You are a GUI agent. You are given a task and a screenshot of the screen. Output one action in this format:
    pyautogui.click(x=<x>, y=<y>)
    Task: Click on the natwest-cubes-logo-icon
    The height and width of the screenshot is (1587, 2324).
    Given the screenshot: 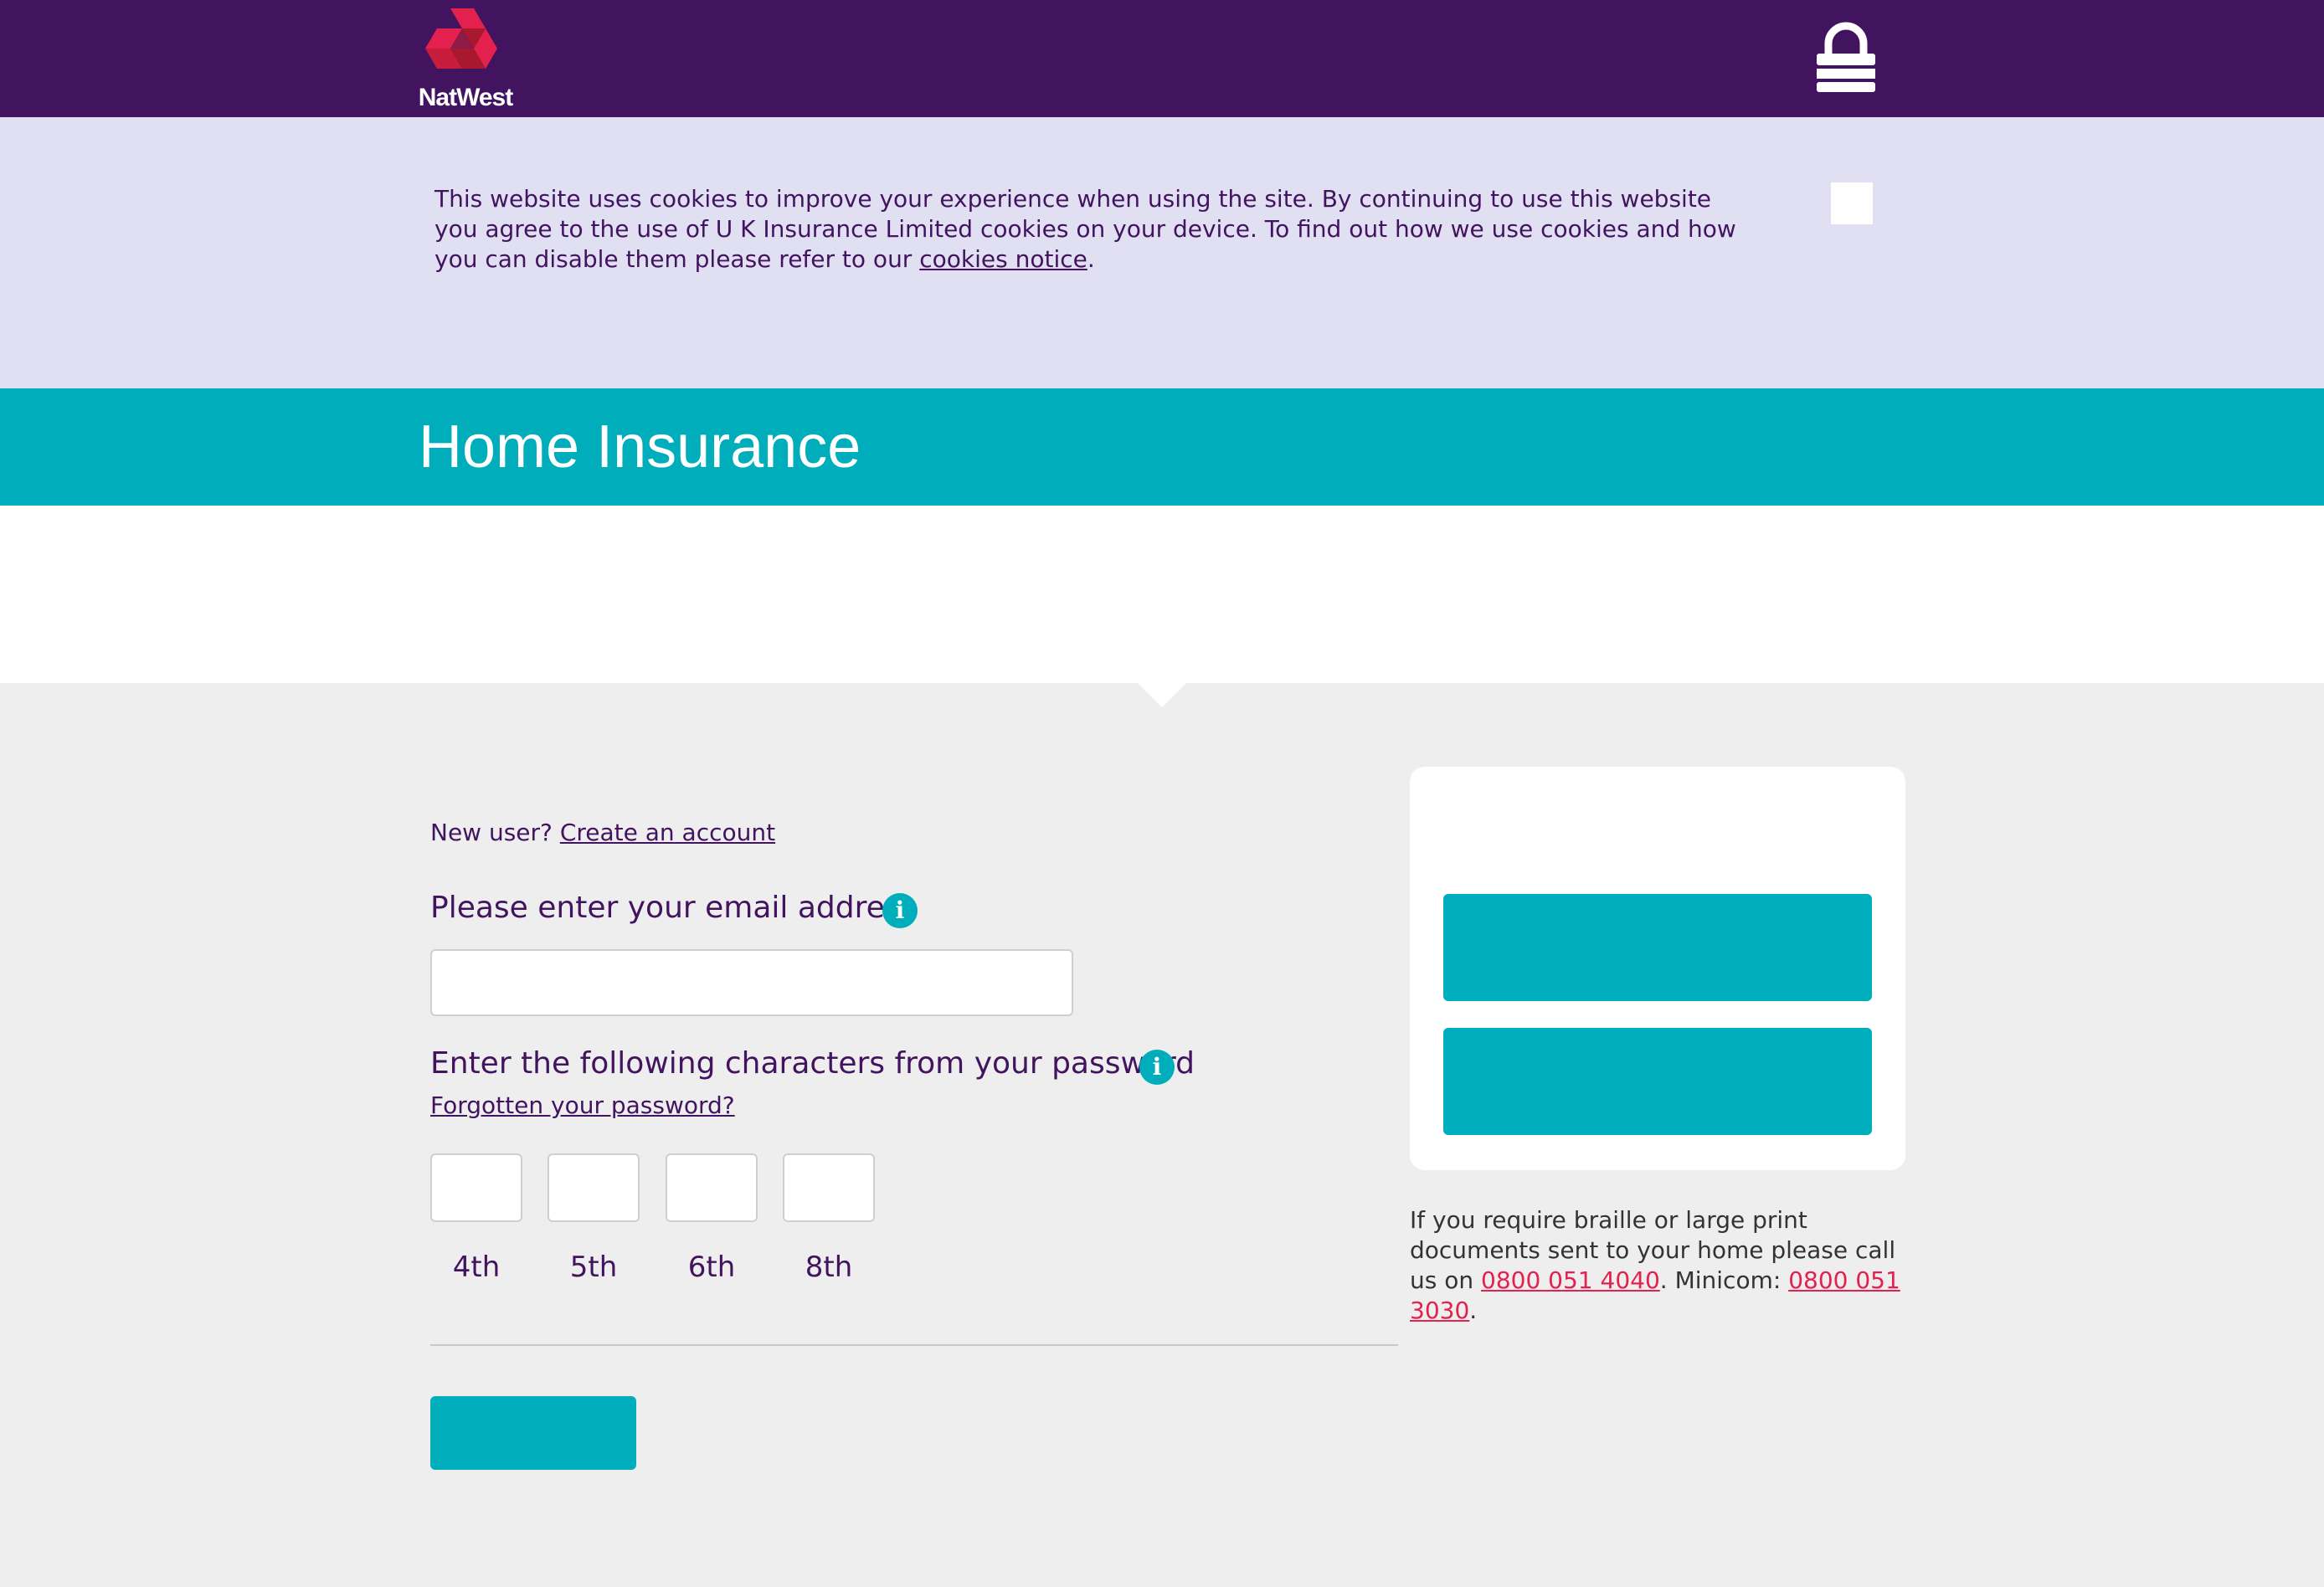 What is the action you would take?
    pyautogui.click(x=461, y=39)
    